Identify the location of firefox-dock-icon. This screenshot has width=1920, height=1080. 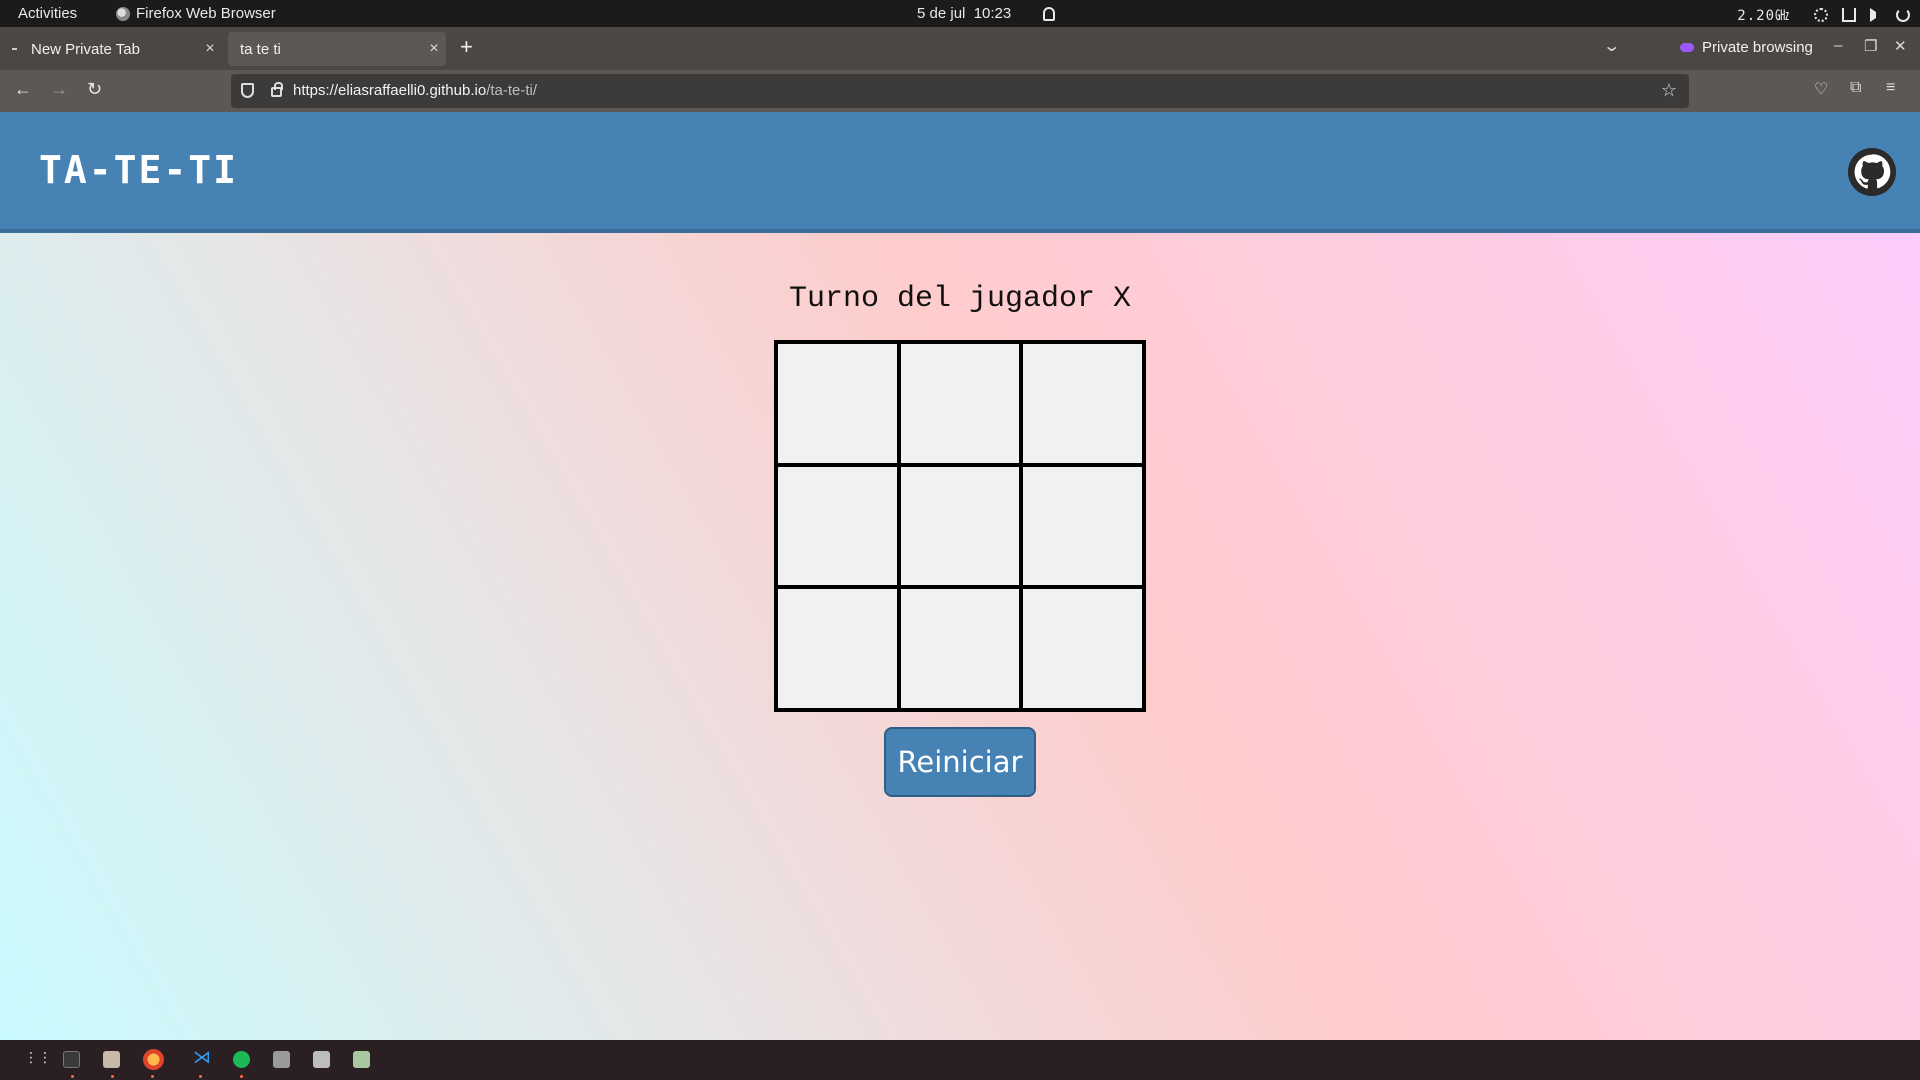
(153, 1059).